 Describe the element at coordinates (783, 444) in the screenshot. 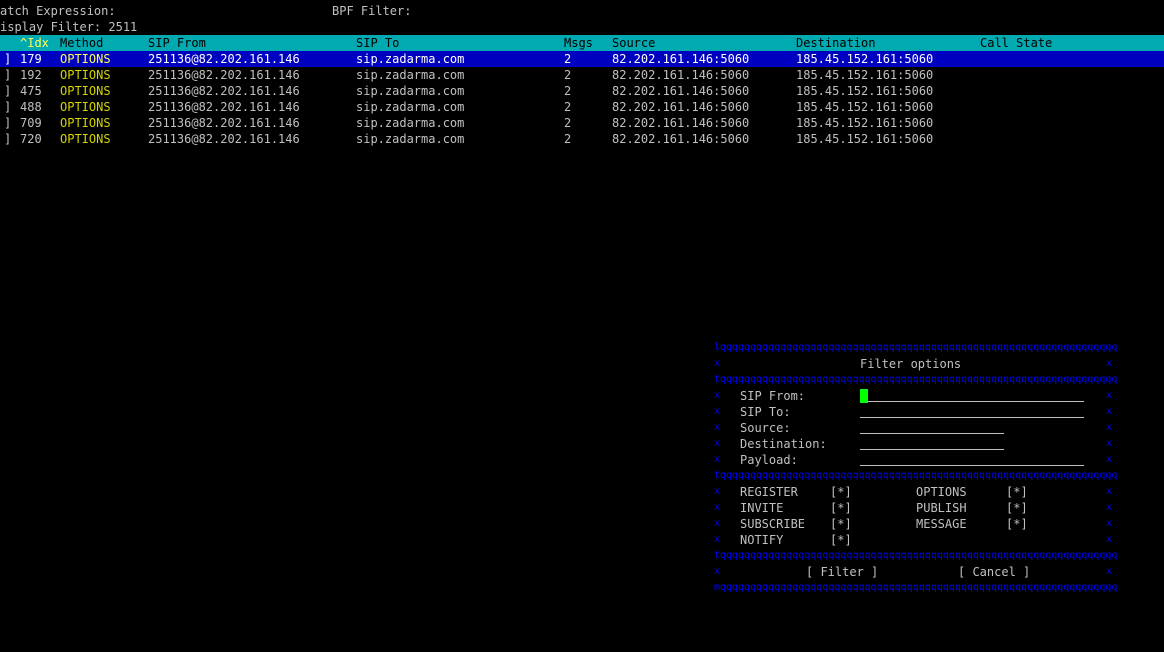

I see `destination-label: Destination:` at that location.